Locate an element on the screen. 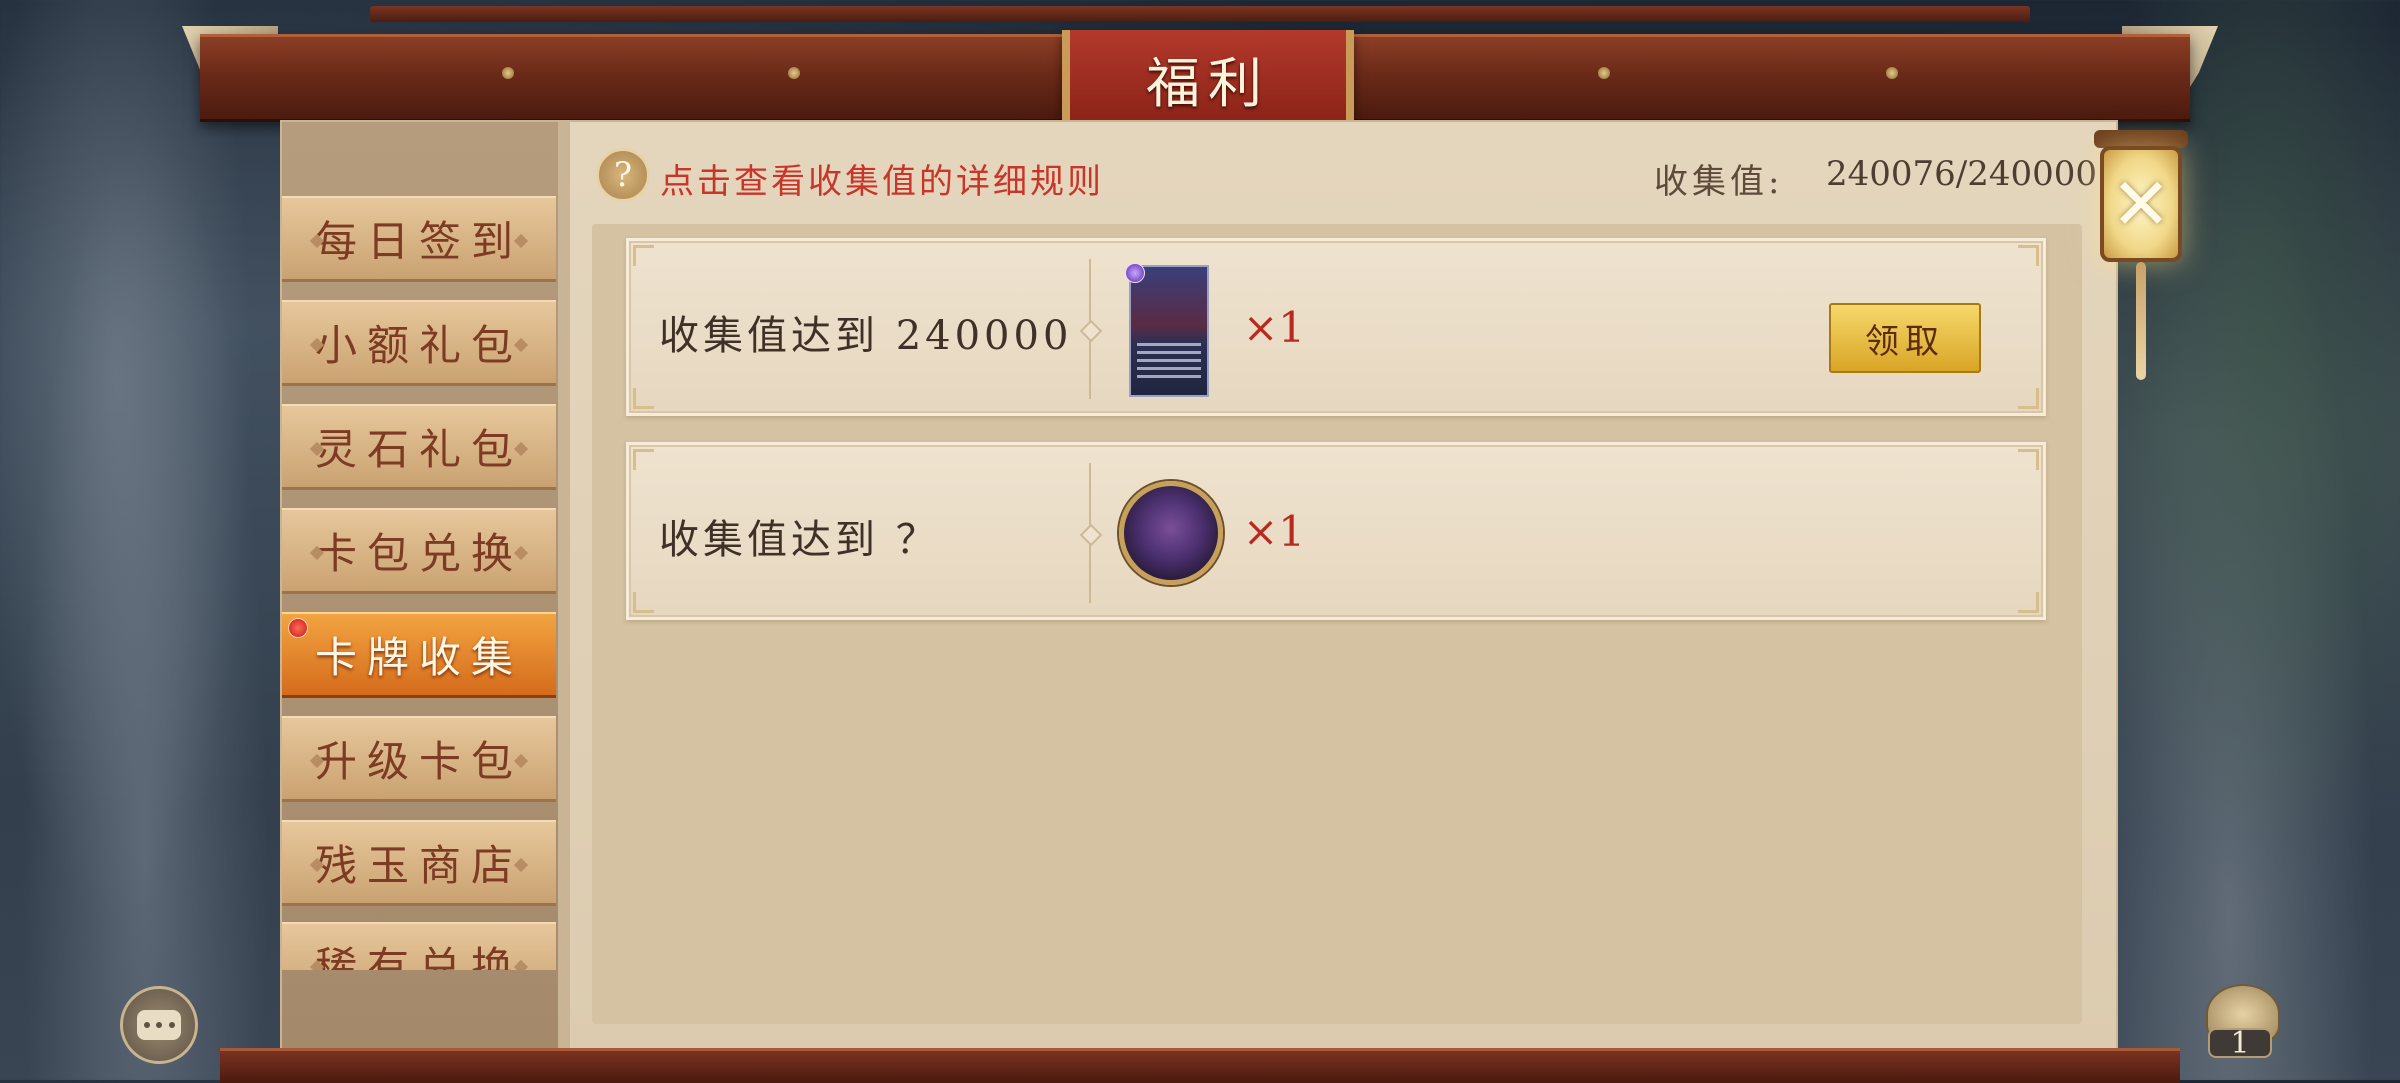 The image size is (2400, 1083). reward-row: 收集值达到 ？ ×1 is located at coordinates (1336, 531).